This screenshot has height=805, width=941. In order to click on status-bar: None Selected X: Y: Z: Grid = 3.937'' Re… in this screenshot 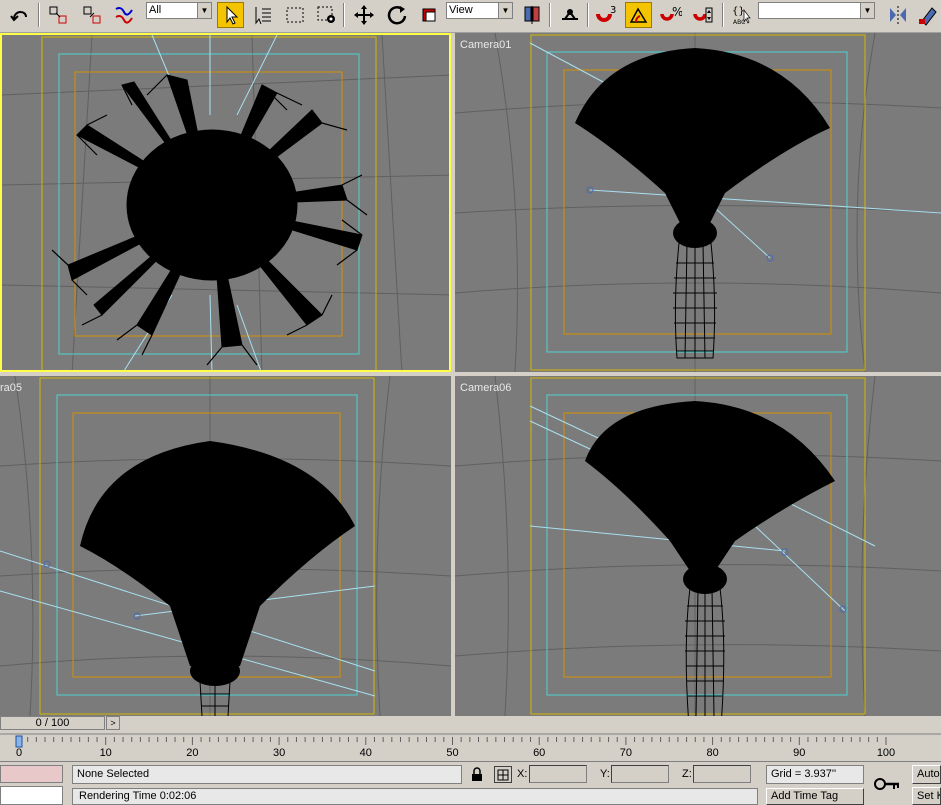, I will do `click(470, 783)`.